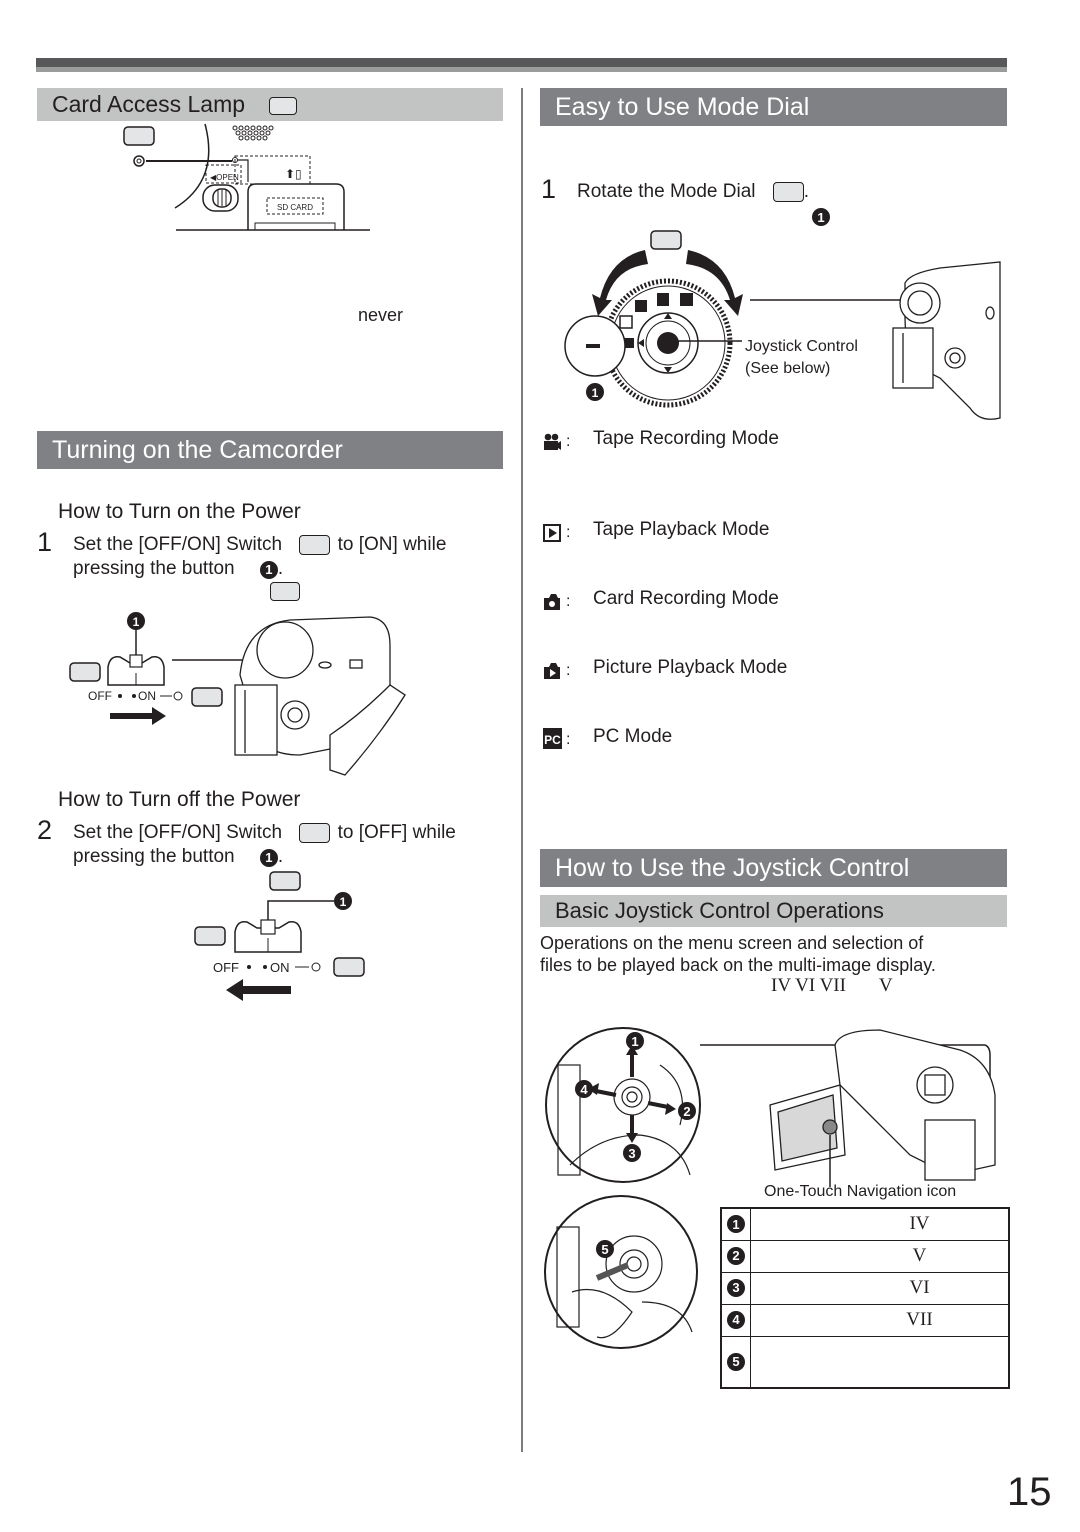  I want to click on step-text: to [OFF] while, so click(396, 832).